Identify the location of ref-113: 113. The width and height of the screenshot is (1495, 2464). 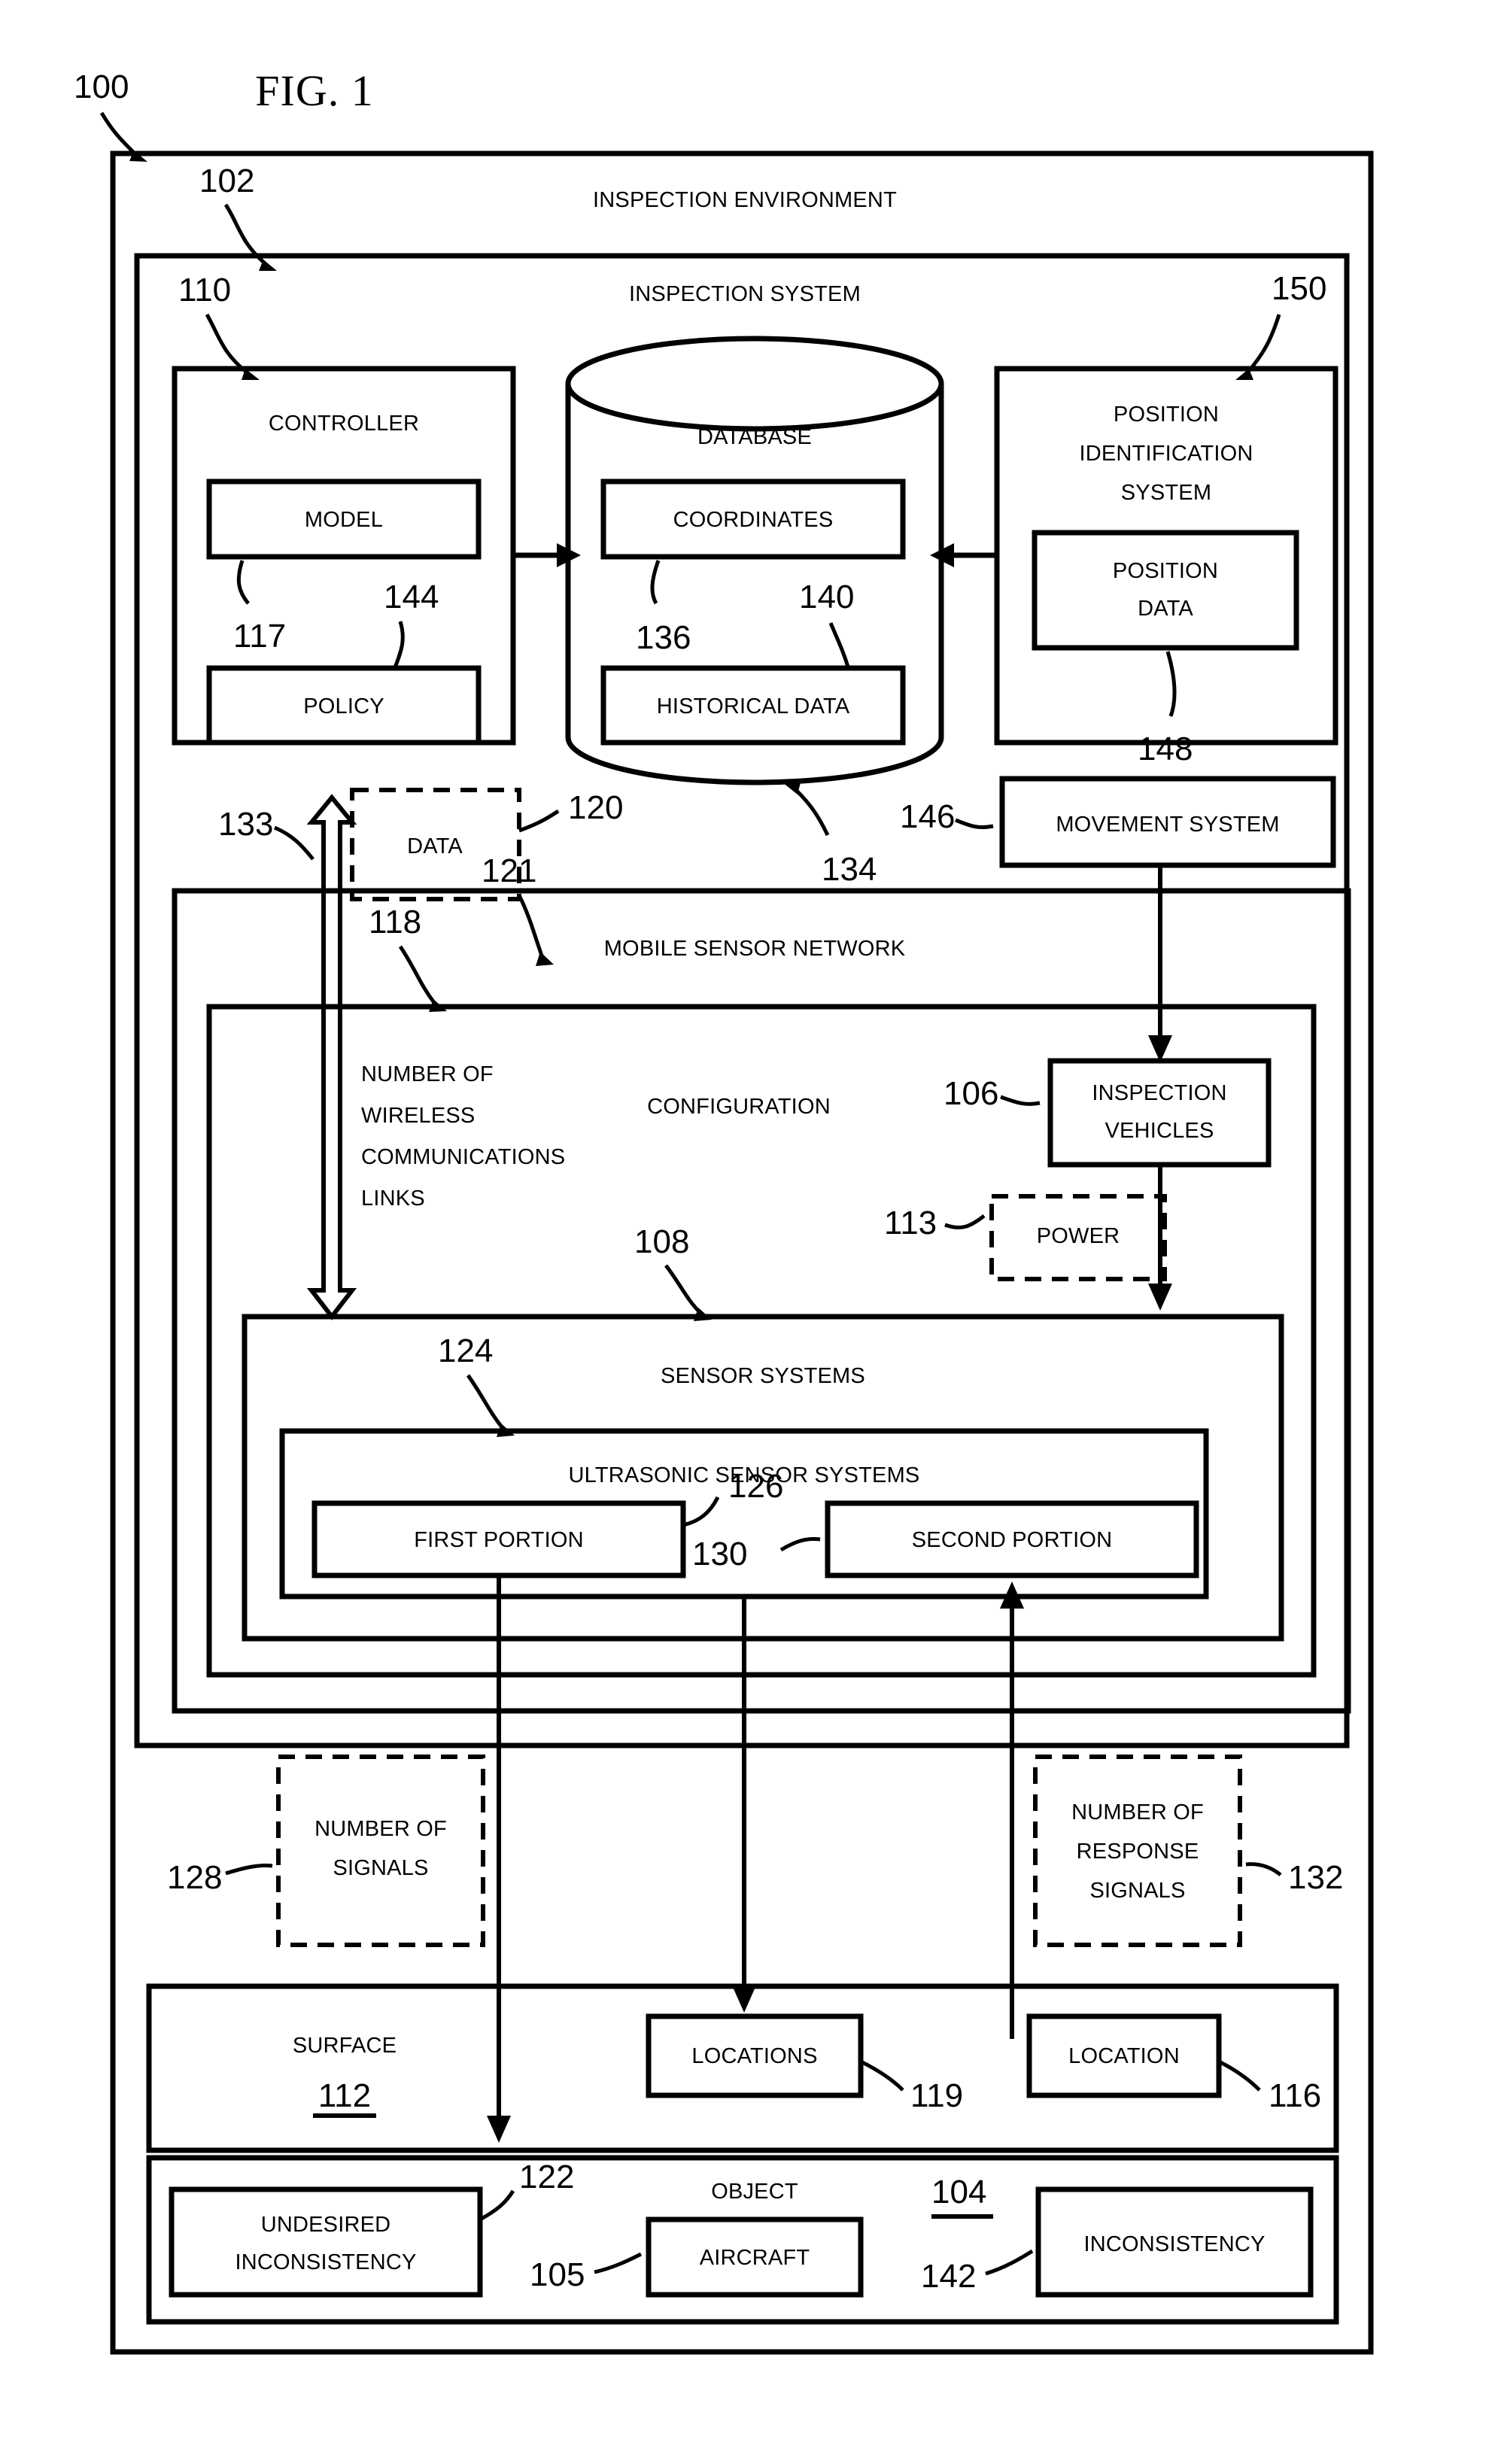
(911, 1223).